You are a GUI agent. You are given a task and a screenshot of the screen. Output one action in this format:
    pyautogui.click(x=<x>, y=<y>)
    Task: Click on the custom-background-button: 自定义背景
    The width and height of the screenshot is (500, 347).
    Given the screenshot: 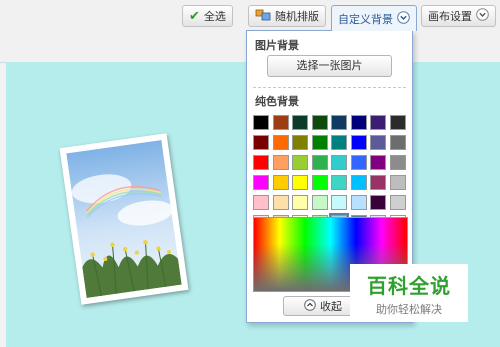 What is the action you would take?
    pyautogui.click(x=374, y=18)
    